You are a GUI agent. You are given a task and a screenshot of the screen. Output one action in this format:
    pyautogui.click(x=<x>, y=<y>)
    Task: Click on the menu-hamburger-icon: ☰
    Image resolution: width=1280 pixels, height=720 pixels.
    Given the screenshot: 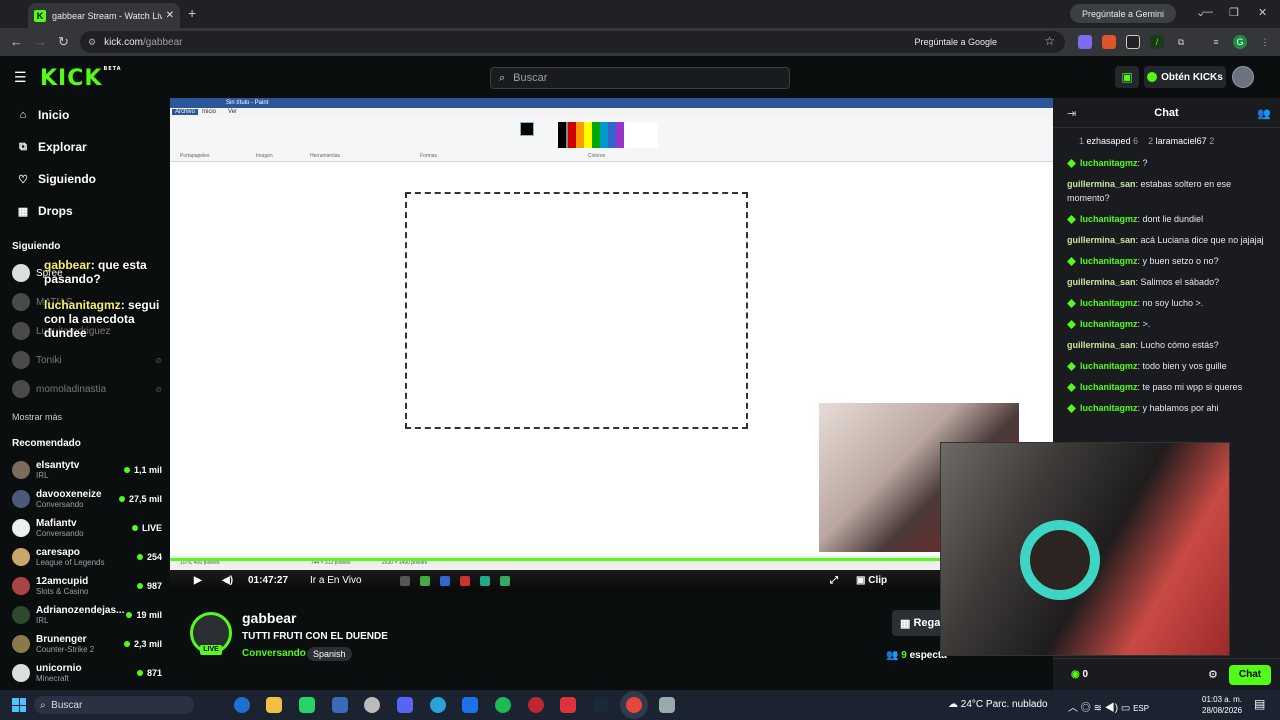 What is the action you would take?
    pyautogui.click(x=20, y=77)
    